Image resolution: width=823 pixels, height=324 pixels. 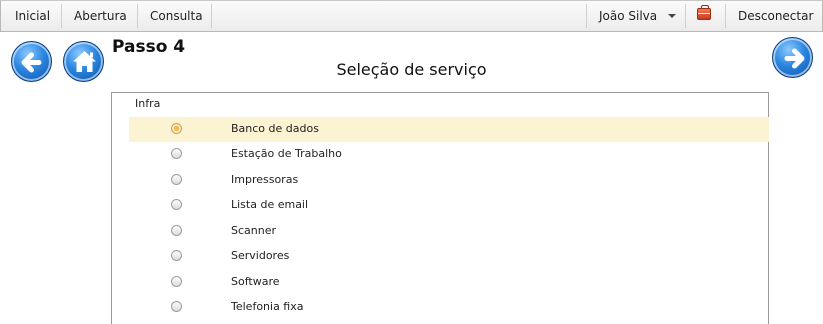 I want to click on nav-consulta: Consulta, so click(x=175, y=16).